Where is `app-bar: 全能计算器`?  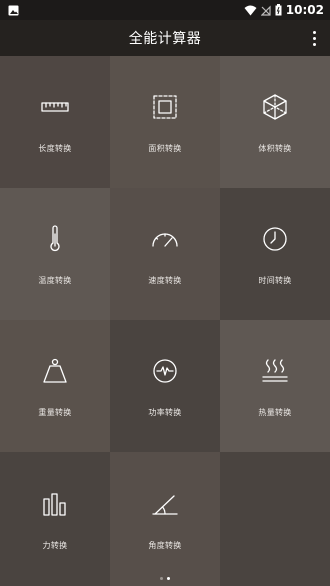
app-bar: 全能计算器 is located at coordinates (165, 38).